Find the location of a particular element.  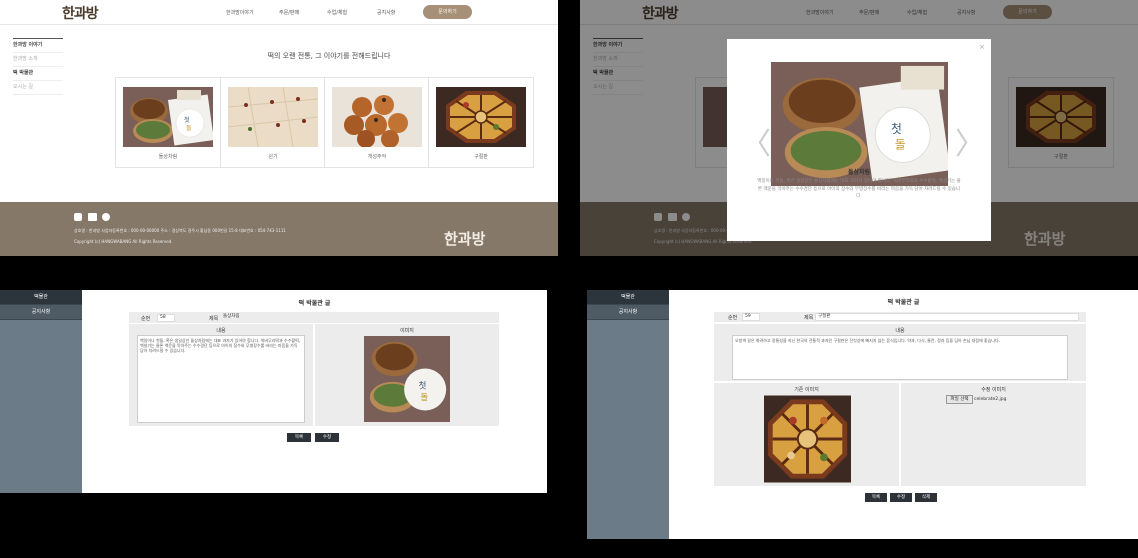

museum-card-juak: 개성주악 is located at coordinates (377, 122).